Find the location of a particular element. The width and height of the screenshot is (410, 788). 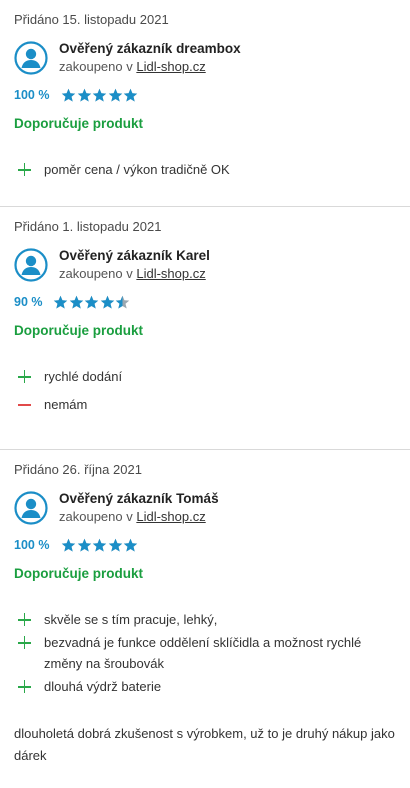

review-date: Přidáno 26. října 2021 is located at coordinates (78, 469).